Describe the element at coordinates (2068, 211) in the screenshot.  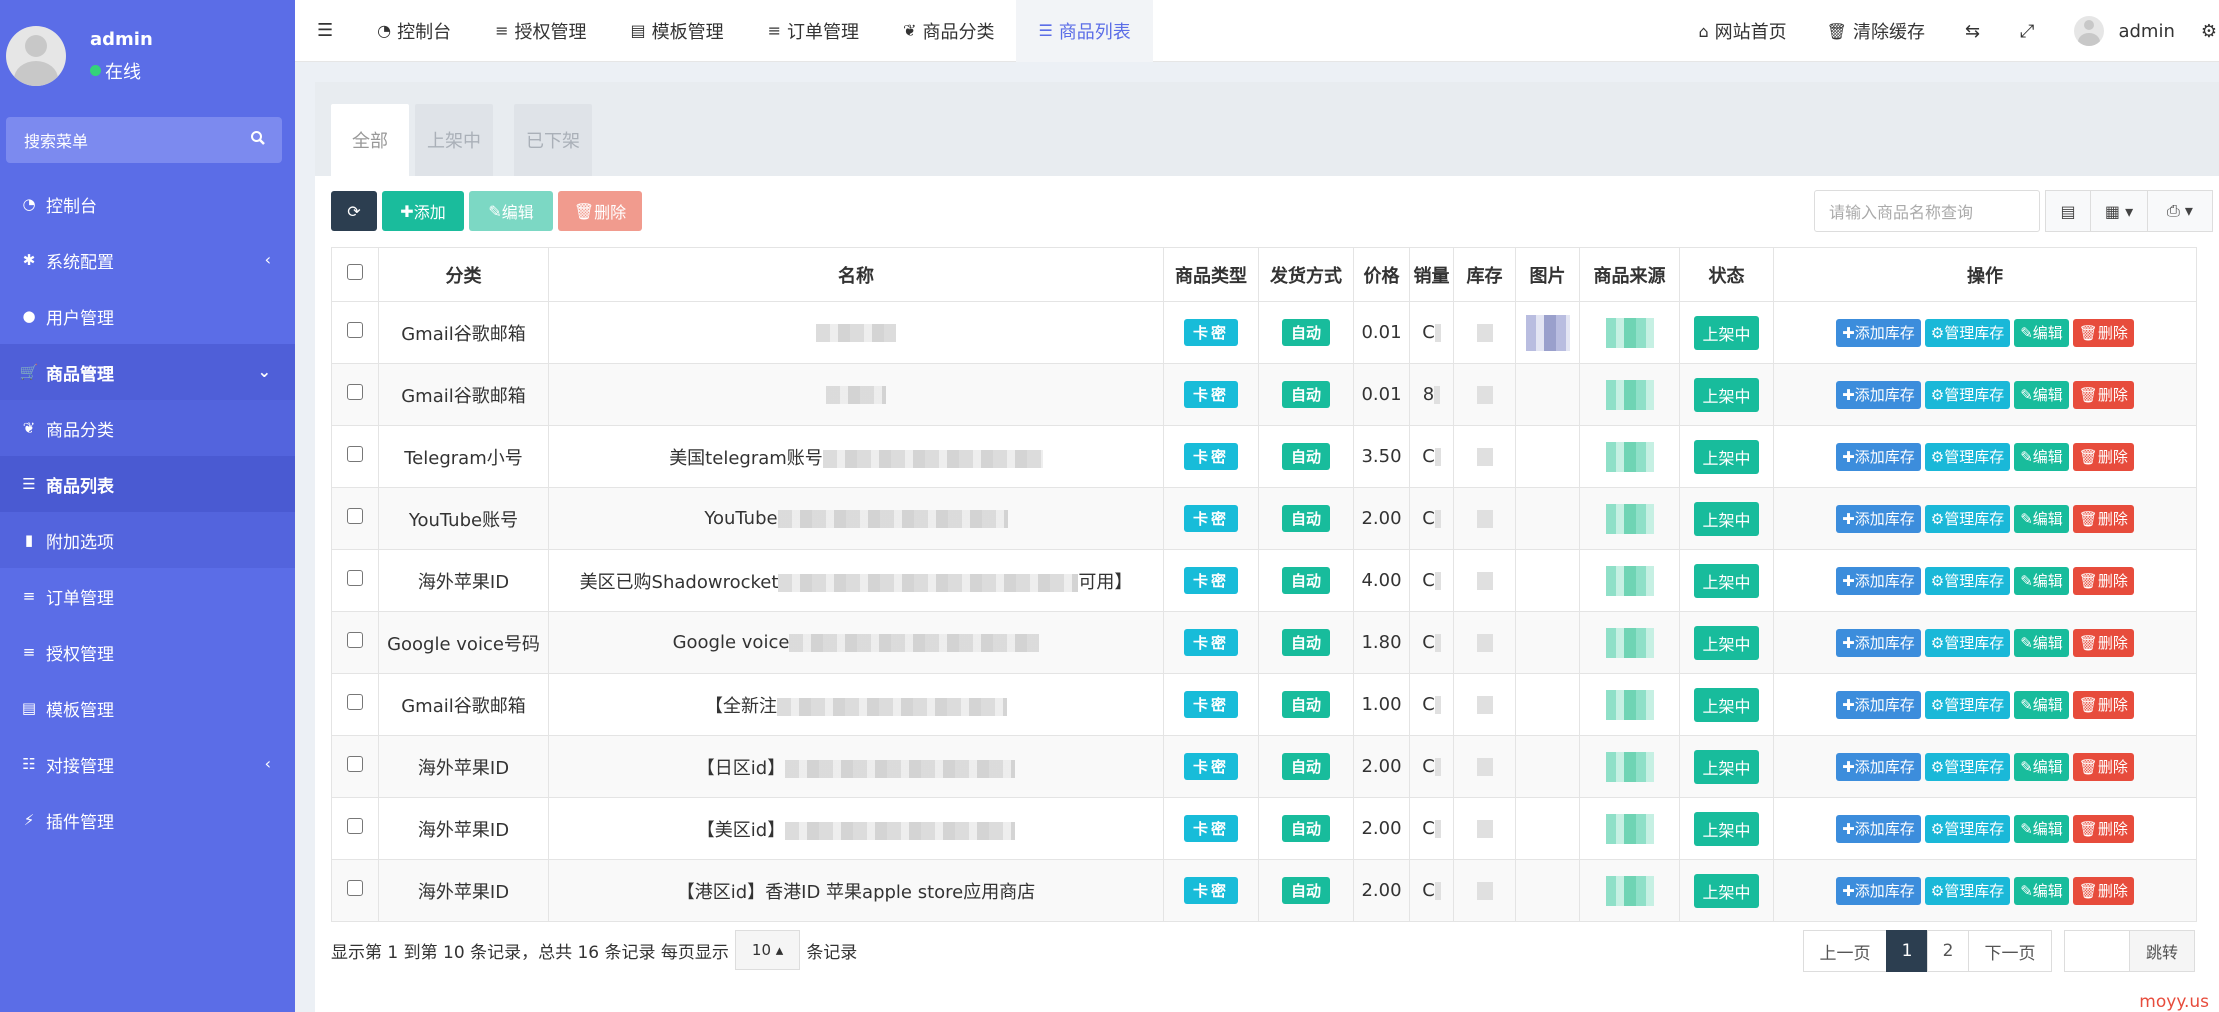
I see `toggle-view-button: ▤` at that location.